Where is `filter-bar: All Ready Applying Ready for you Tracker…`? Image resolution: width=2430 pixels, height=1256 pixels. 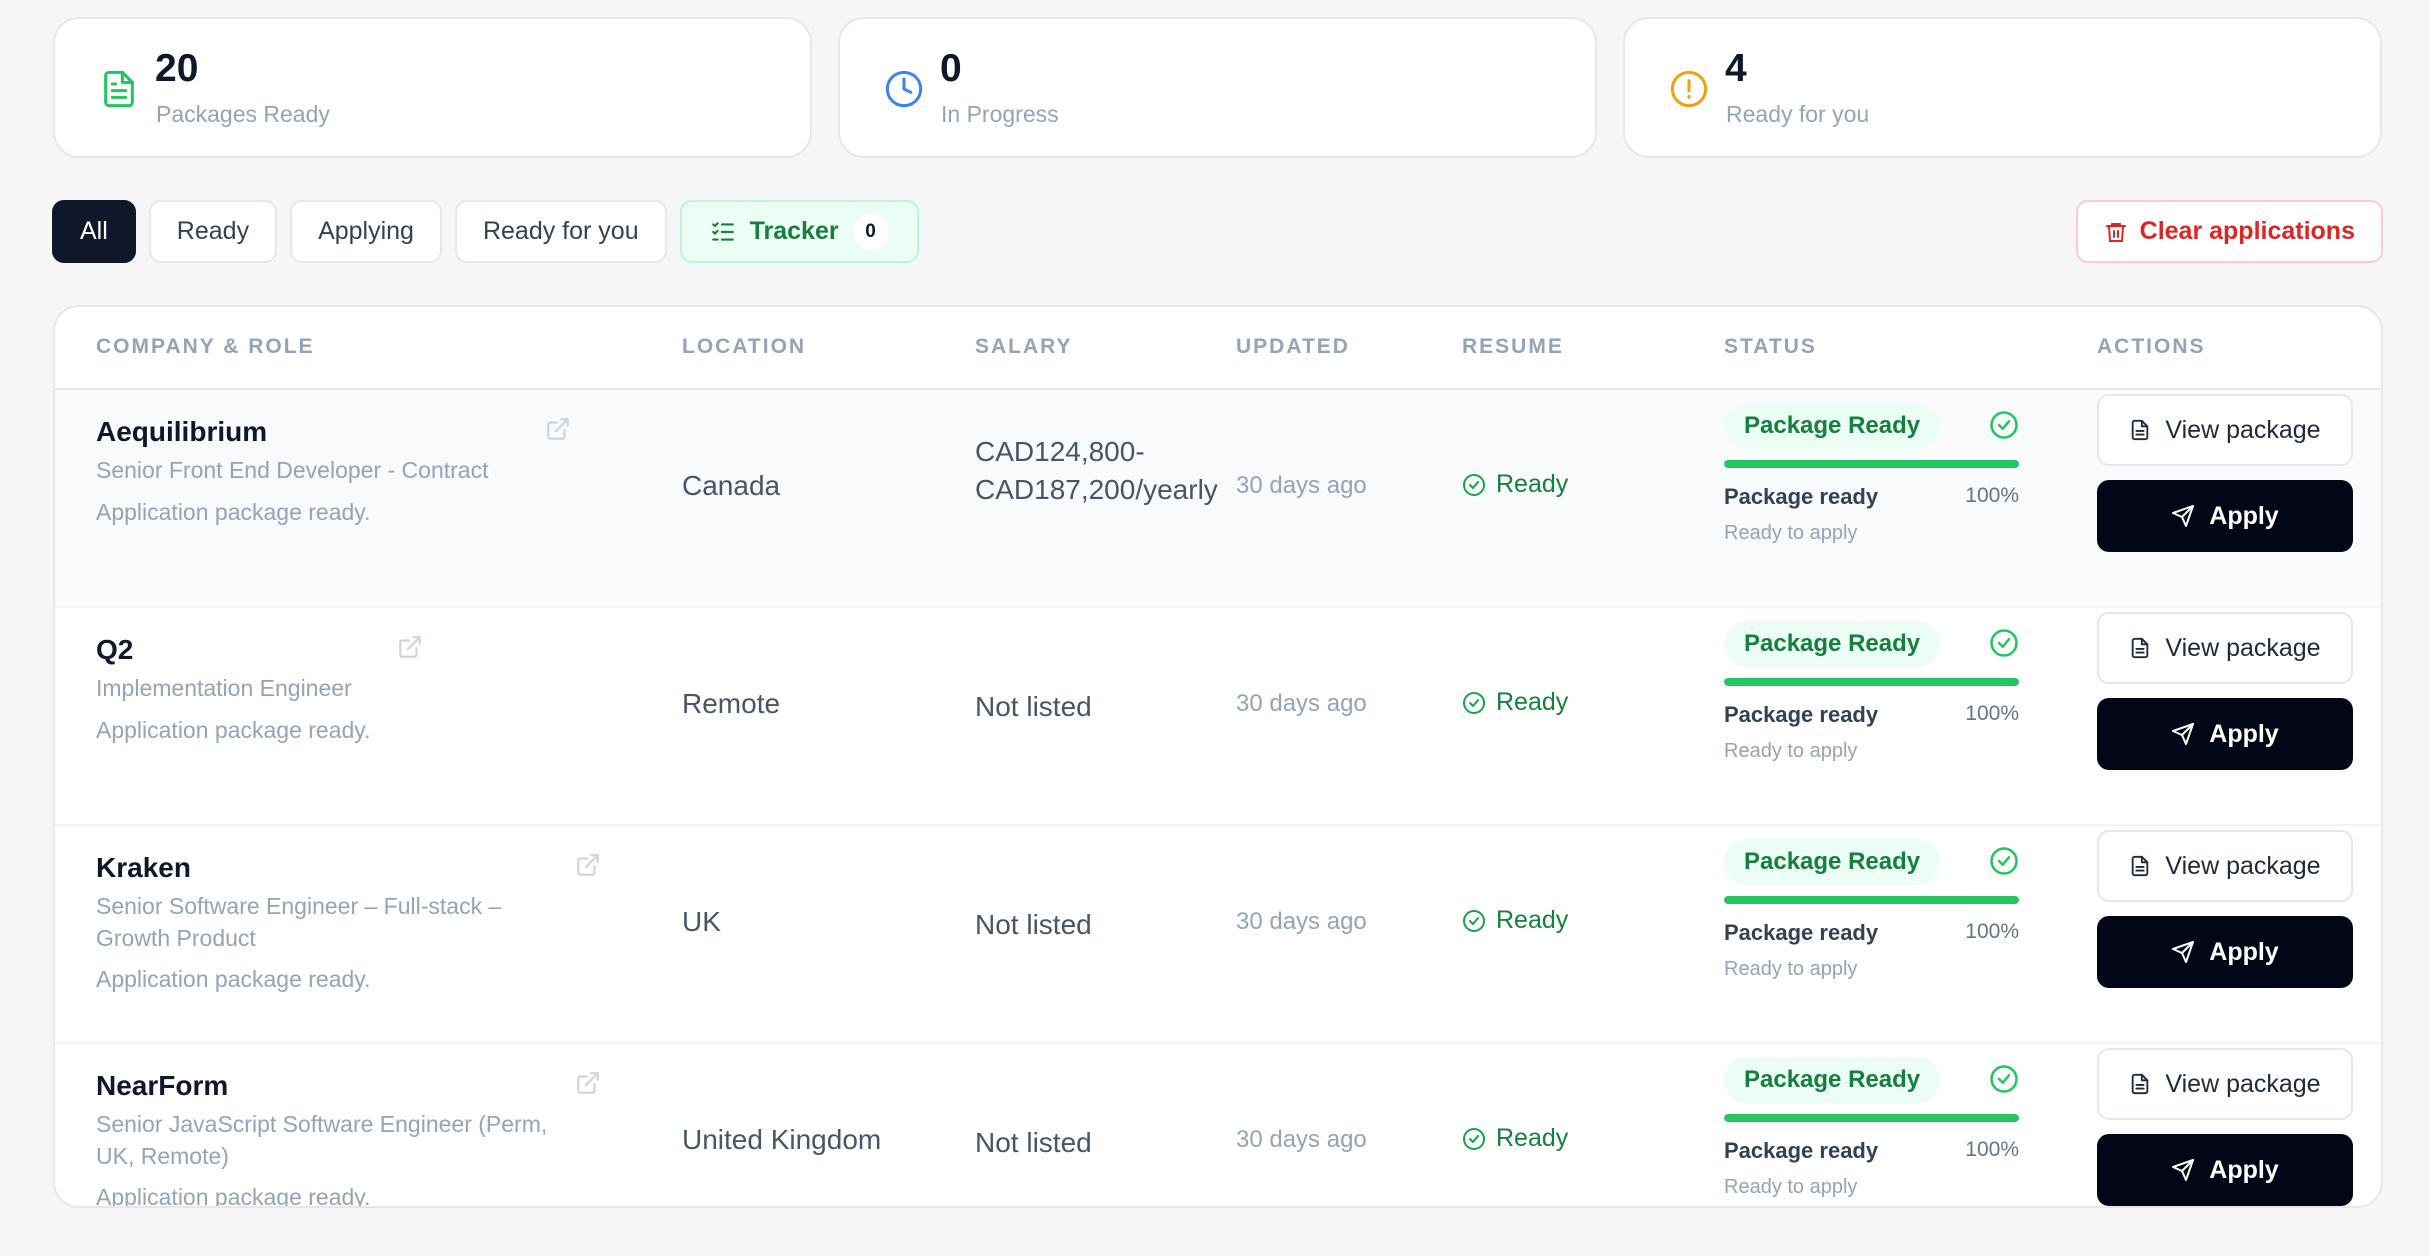 filter-bar: All Ready Applying Ready for you Tracker… is located at coordinates (485, 231).